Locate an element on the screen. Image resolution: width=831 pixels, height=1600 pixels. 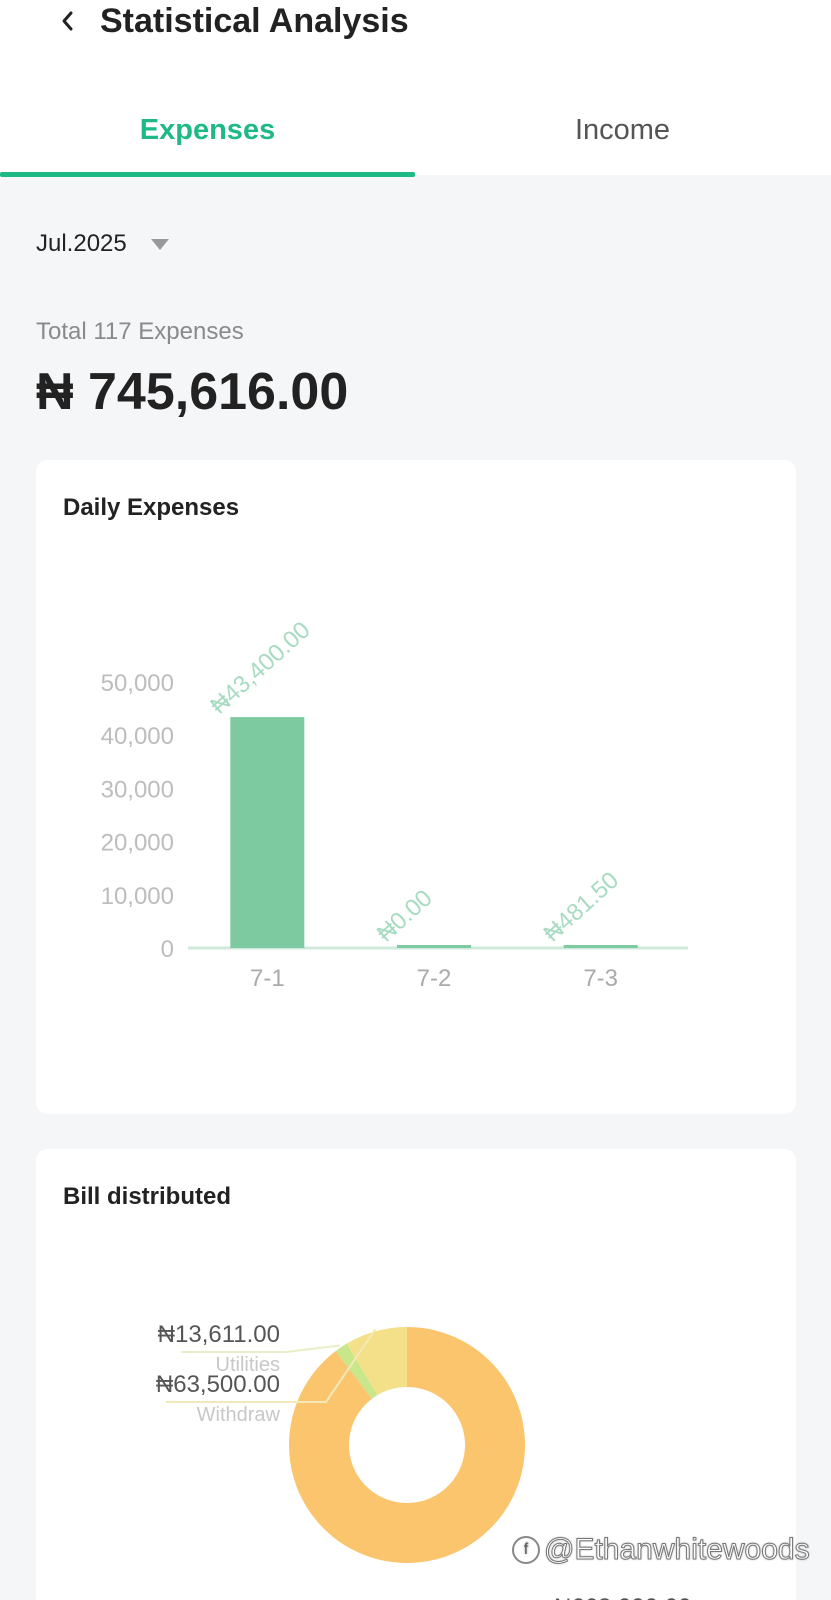
bar-value-label: ₦481.50 is located at coordinates (582, 907).